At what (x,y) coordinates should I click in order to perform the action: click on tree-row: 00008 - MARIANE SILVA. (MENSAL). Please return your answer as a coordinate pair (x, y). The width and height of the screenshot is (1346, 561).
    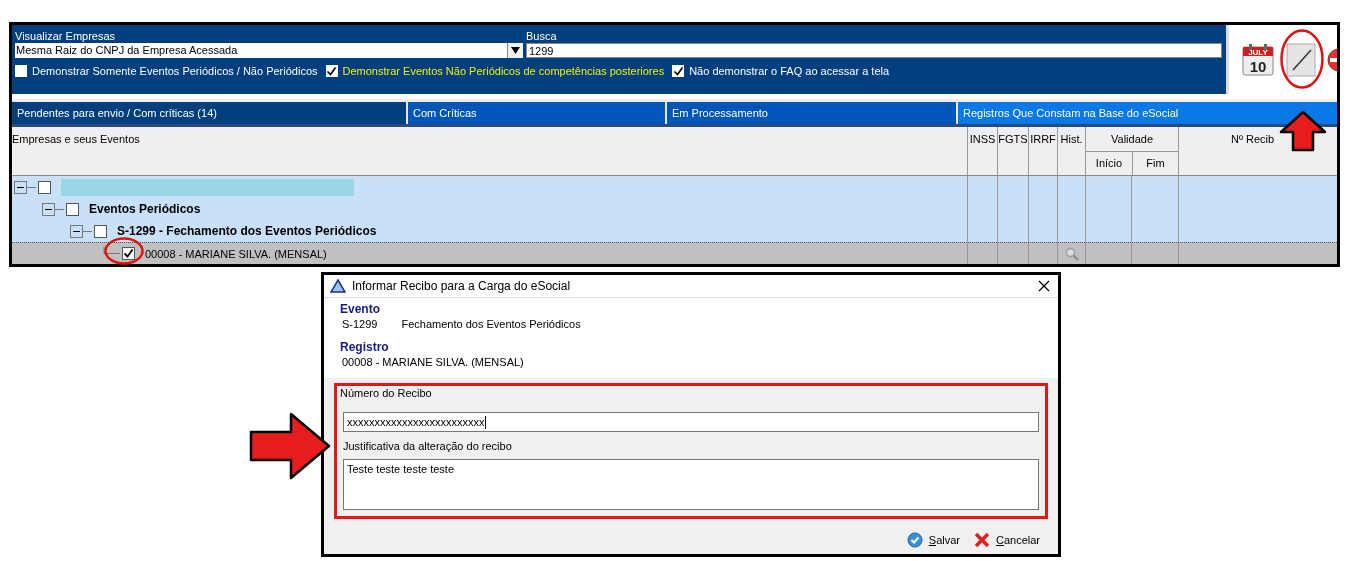
    Looking at the image, I should click on (674, 253).